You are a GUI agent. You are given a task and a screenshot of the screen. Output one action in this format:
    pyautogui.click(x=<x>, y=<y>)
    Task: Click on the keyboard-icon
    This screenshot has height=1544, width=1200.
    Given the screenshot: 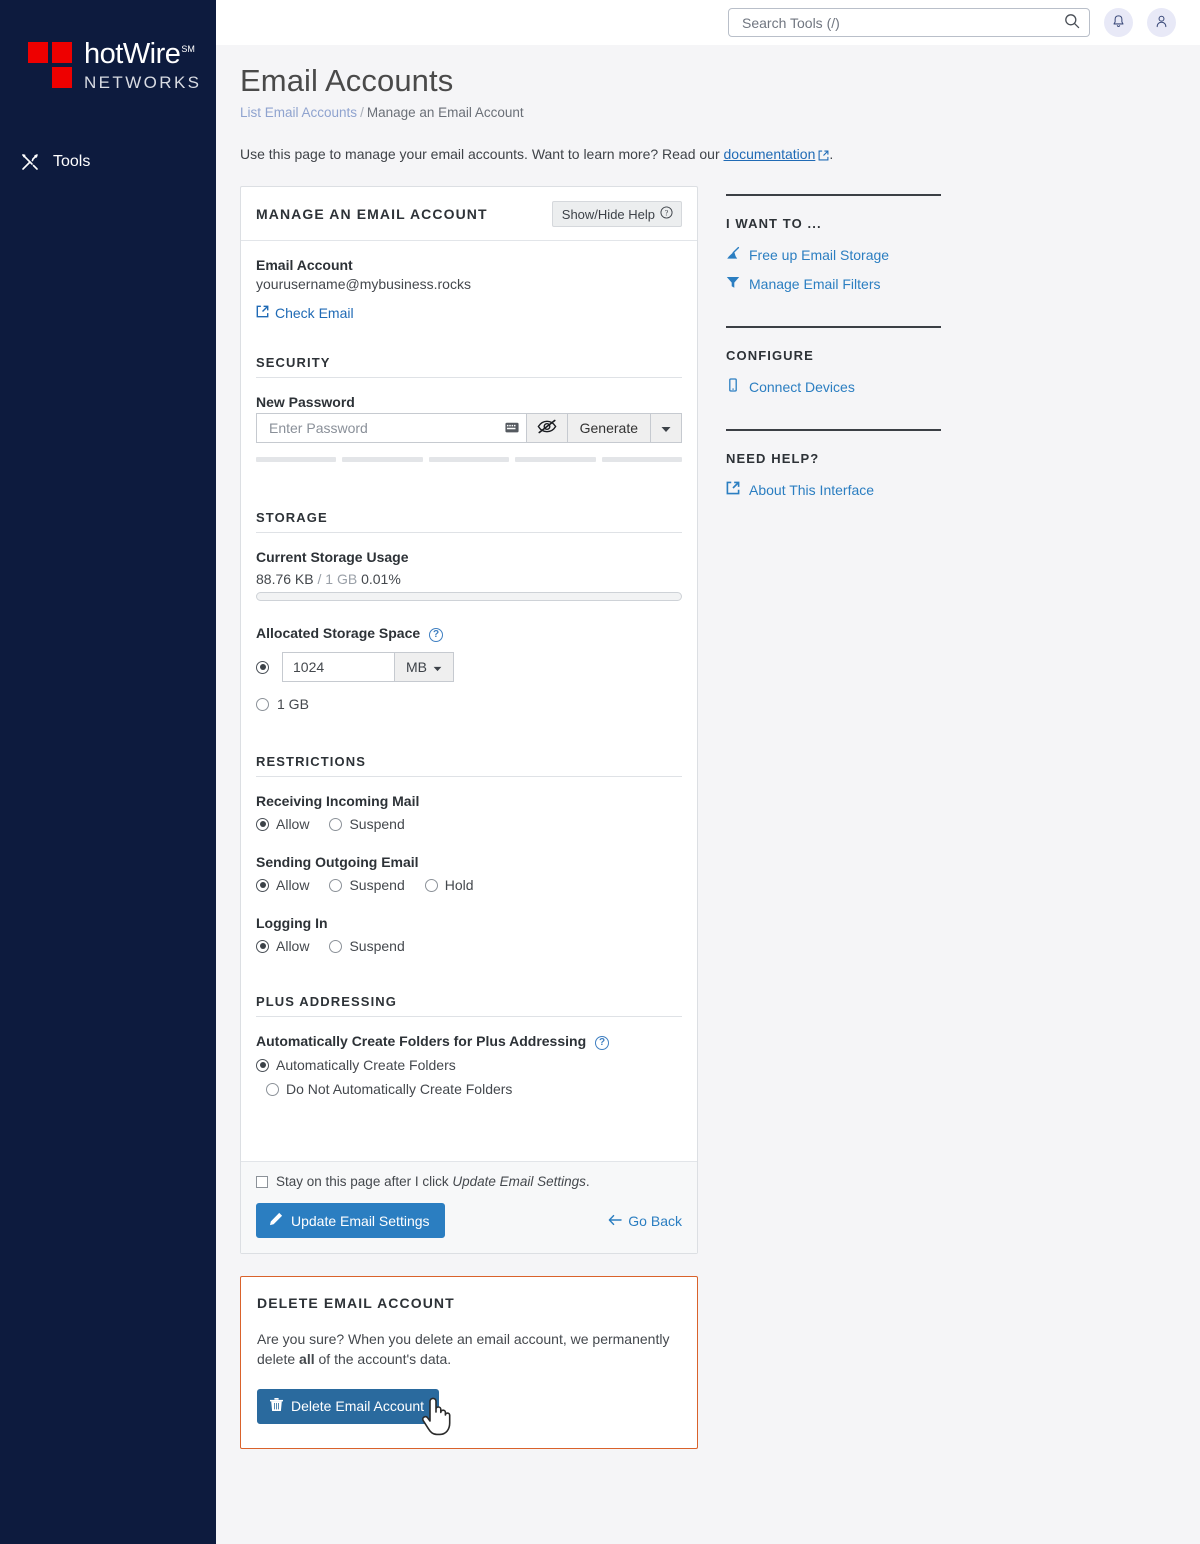 What is the action you would take?
    pyautogui.click(x=512, y=428)
    